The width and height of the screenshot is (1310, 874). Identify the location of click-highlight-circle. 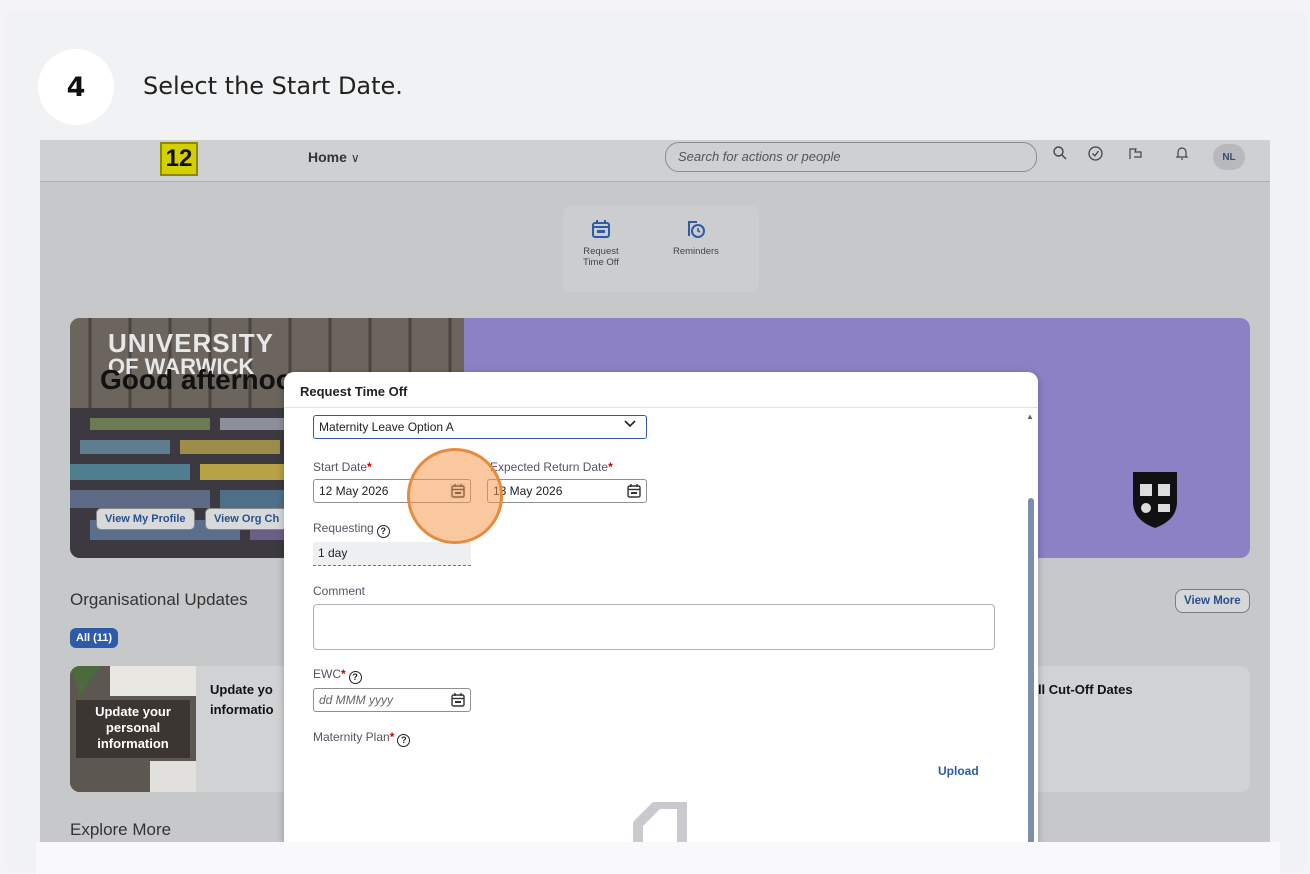
(455, 496).